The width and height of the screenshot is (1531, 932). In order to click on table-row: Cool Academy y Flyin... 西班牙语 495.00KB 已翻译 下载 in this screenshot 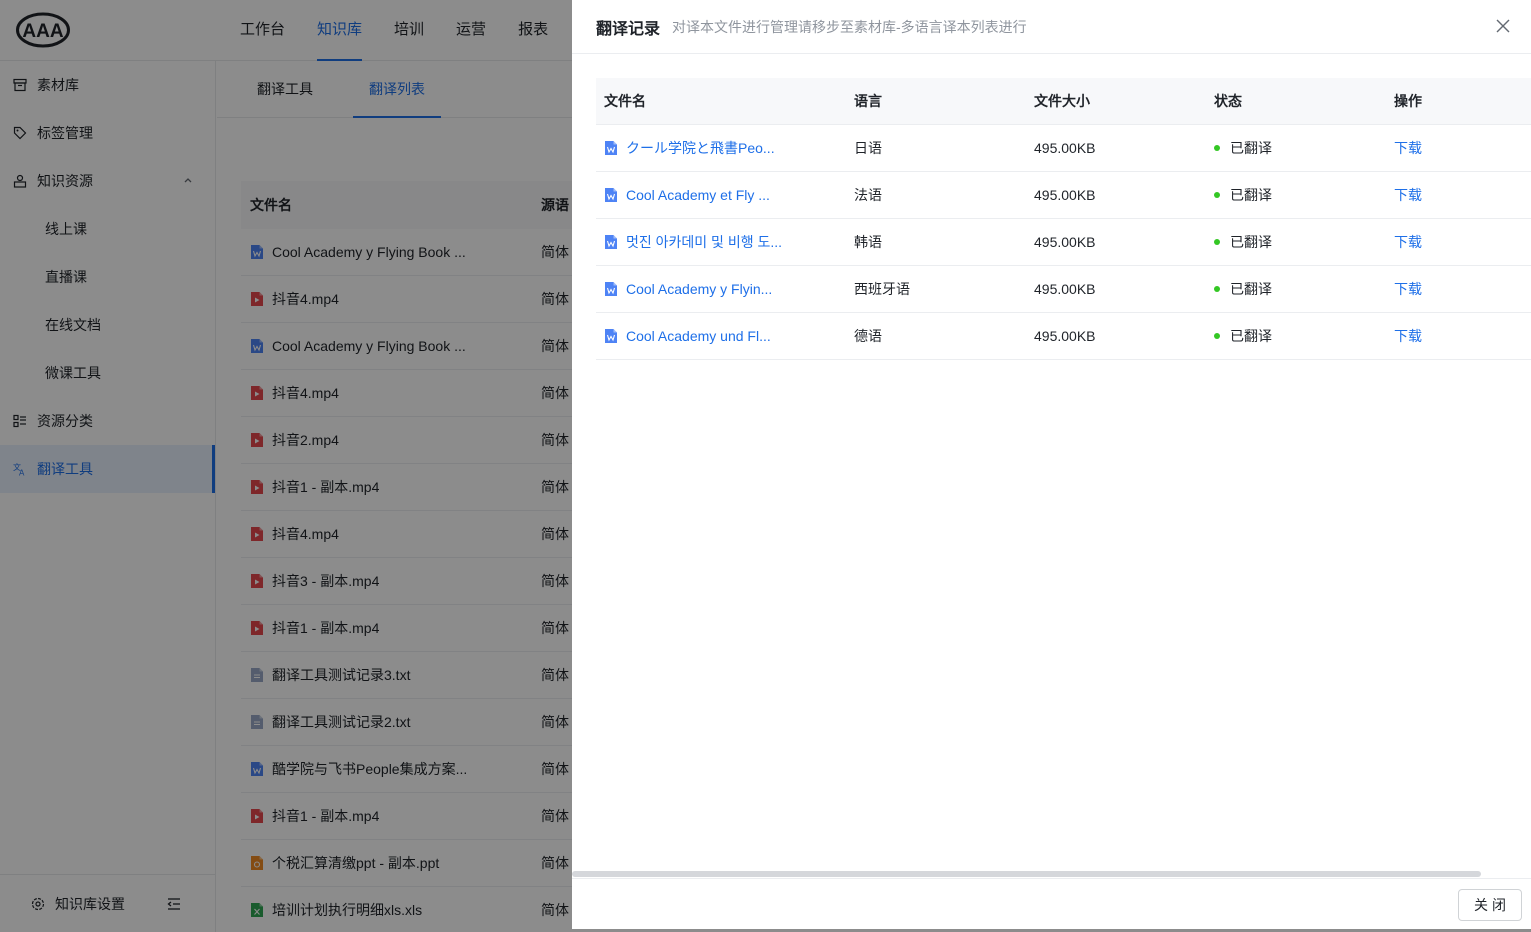, I will do `click(1063, 289)`.